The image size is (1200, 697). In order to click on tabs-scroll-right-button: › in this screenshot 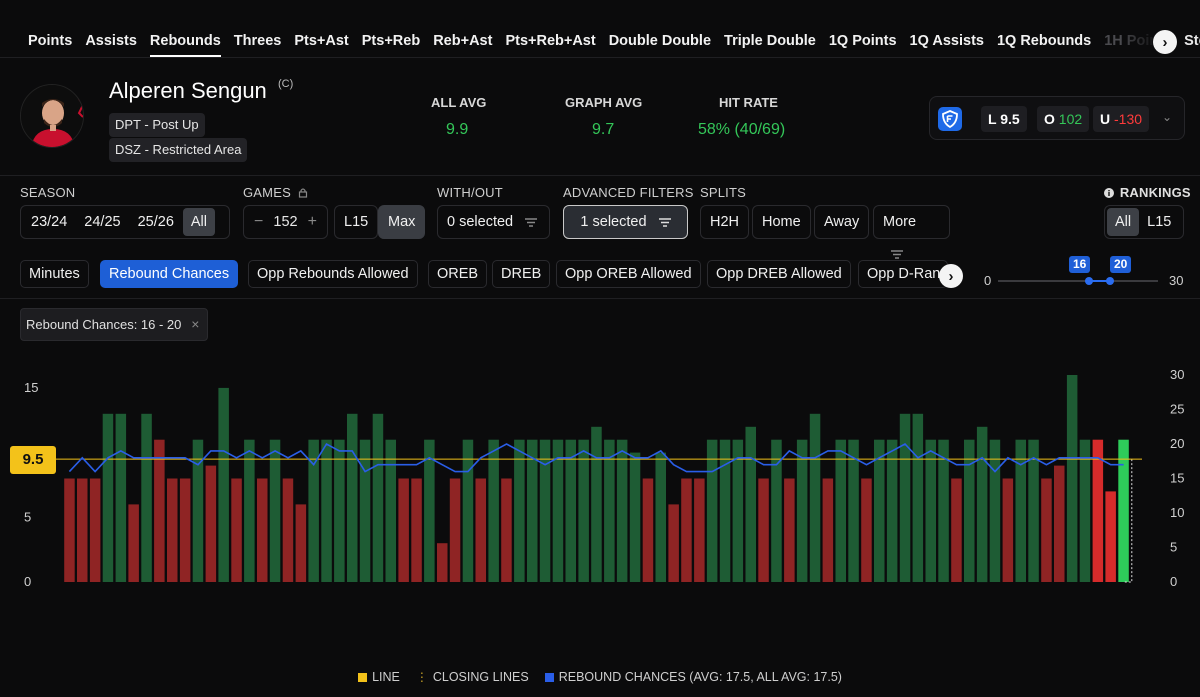, I will do `click(1165, 42)`.